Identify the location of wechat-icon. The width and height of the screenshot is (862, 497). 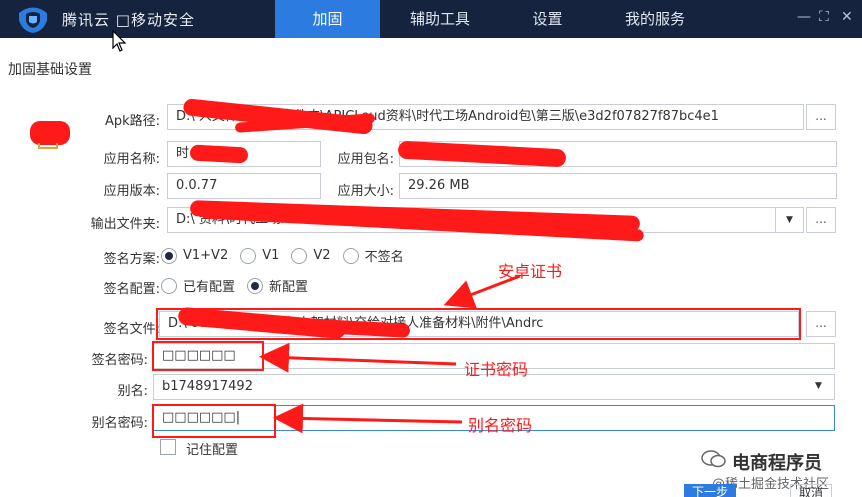
(713, 459).